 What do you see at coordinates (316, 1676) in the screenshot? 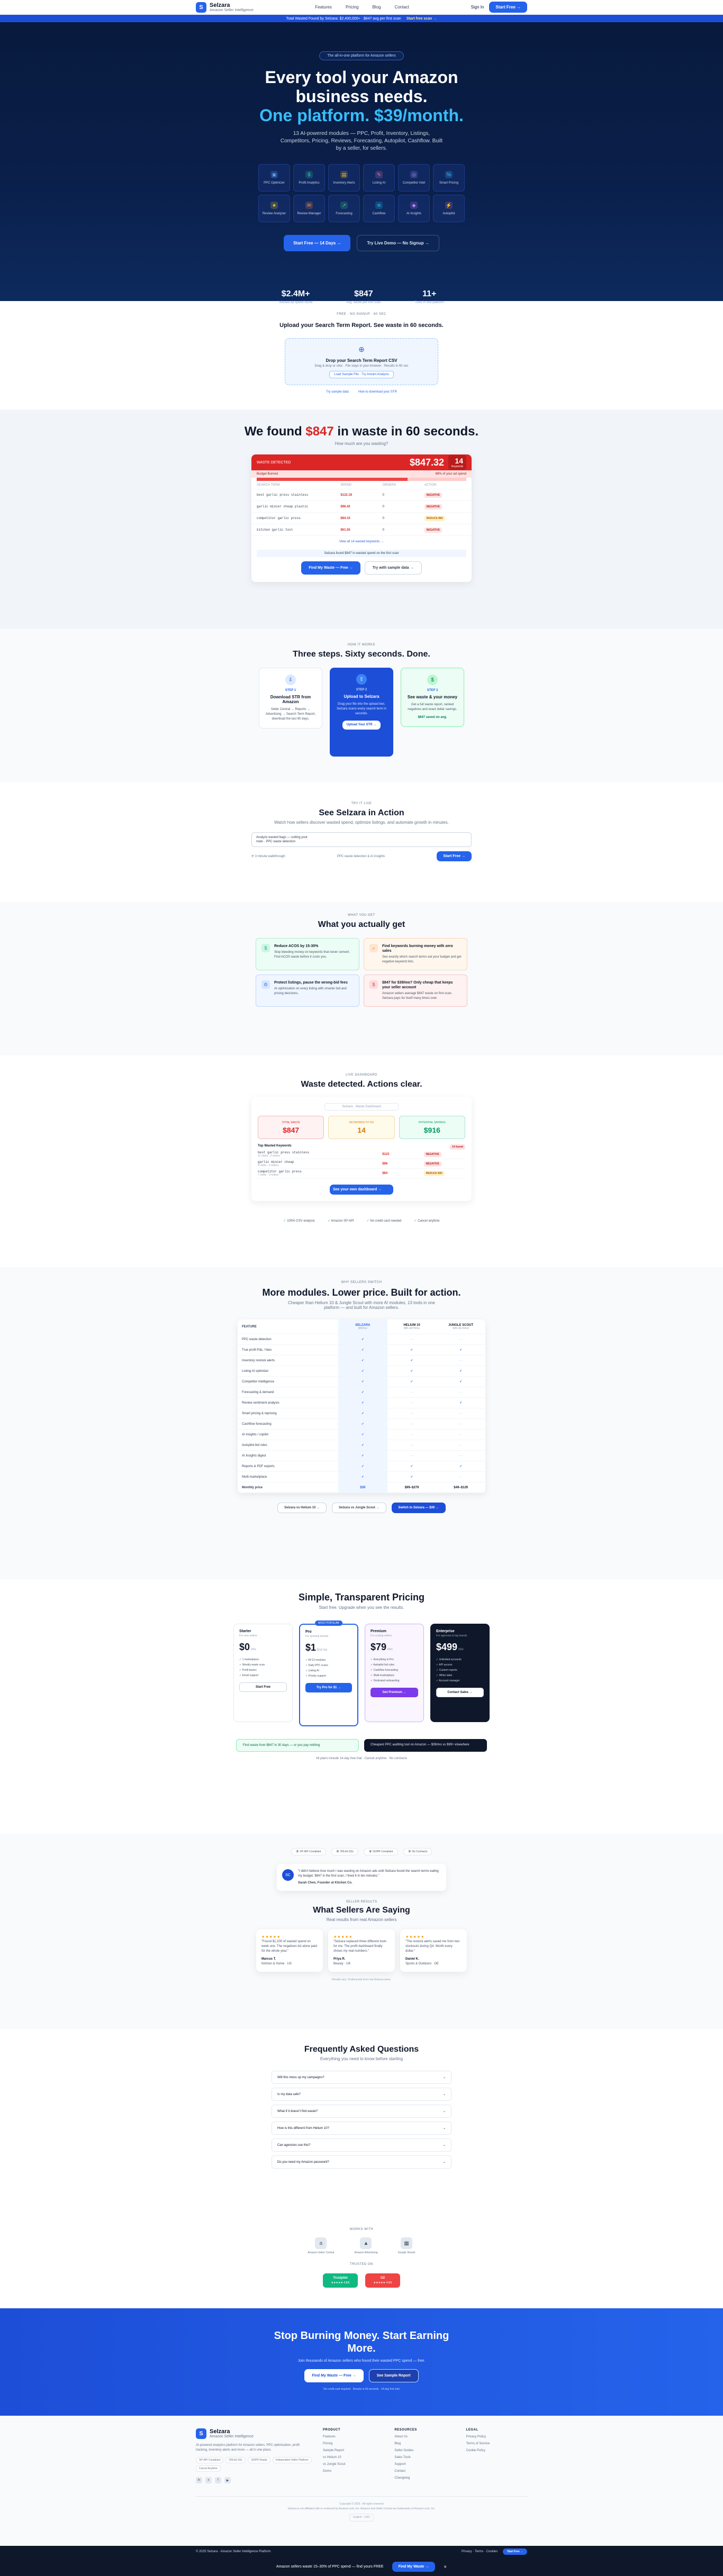
I see `plan-feature: ✓ Priority support` at bounding box center [316, 1676].